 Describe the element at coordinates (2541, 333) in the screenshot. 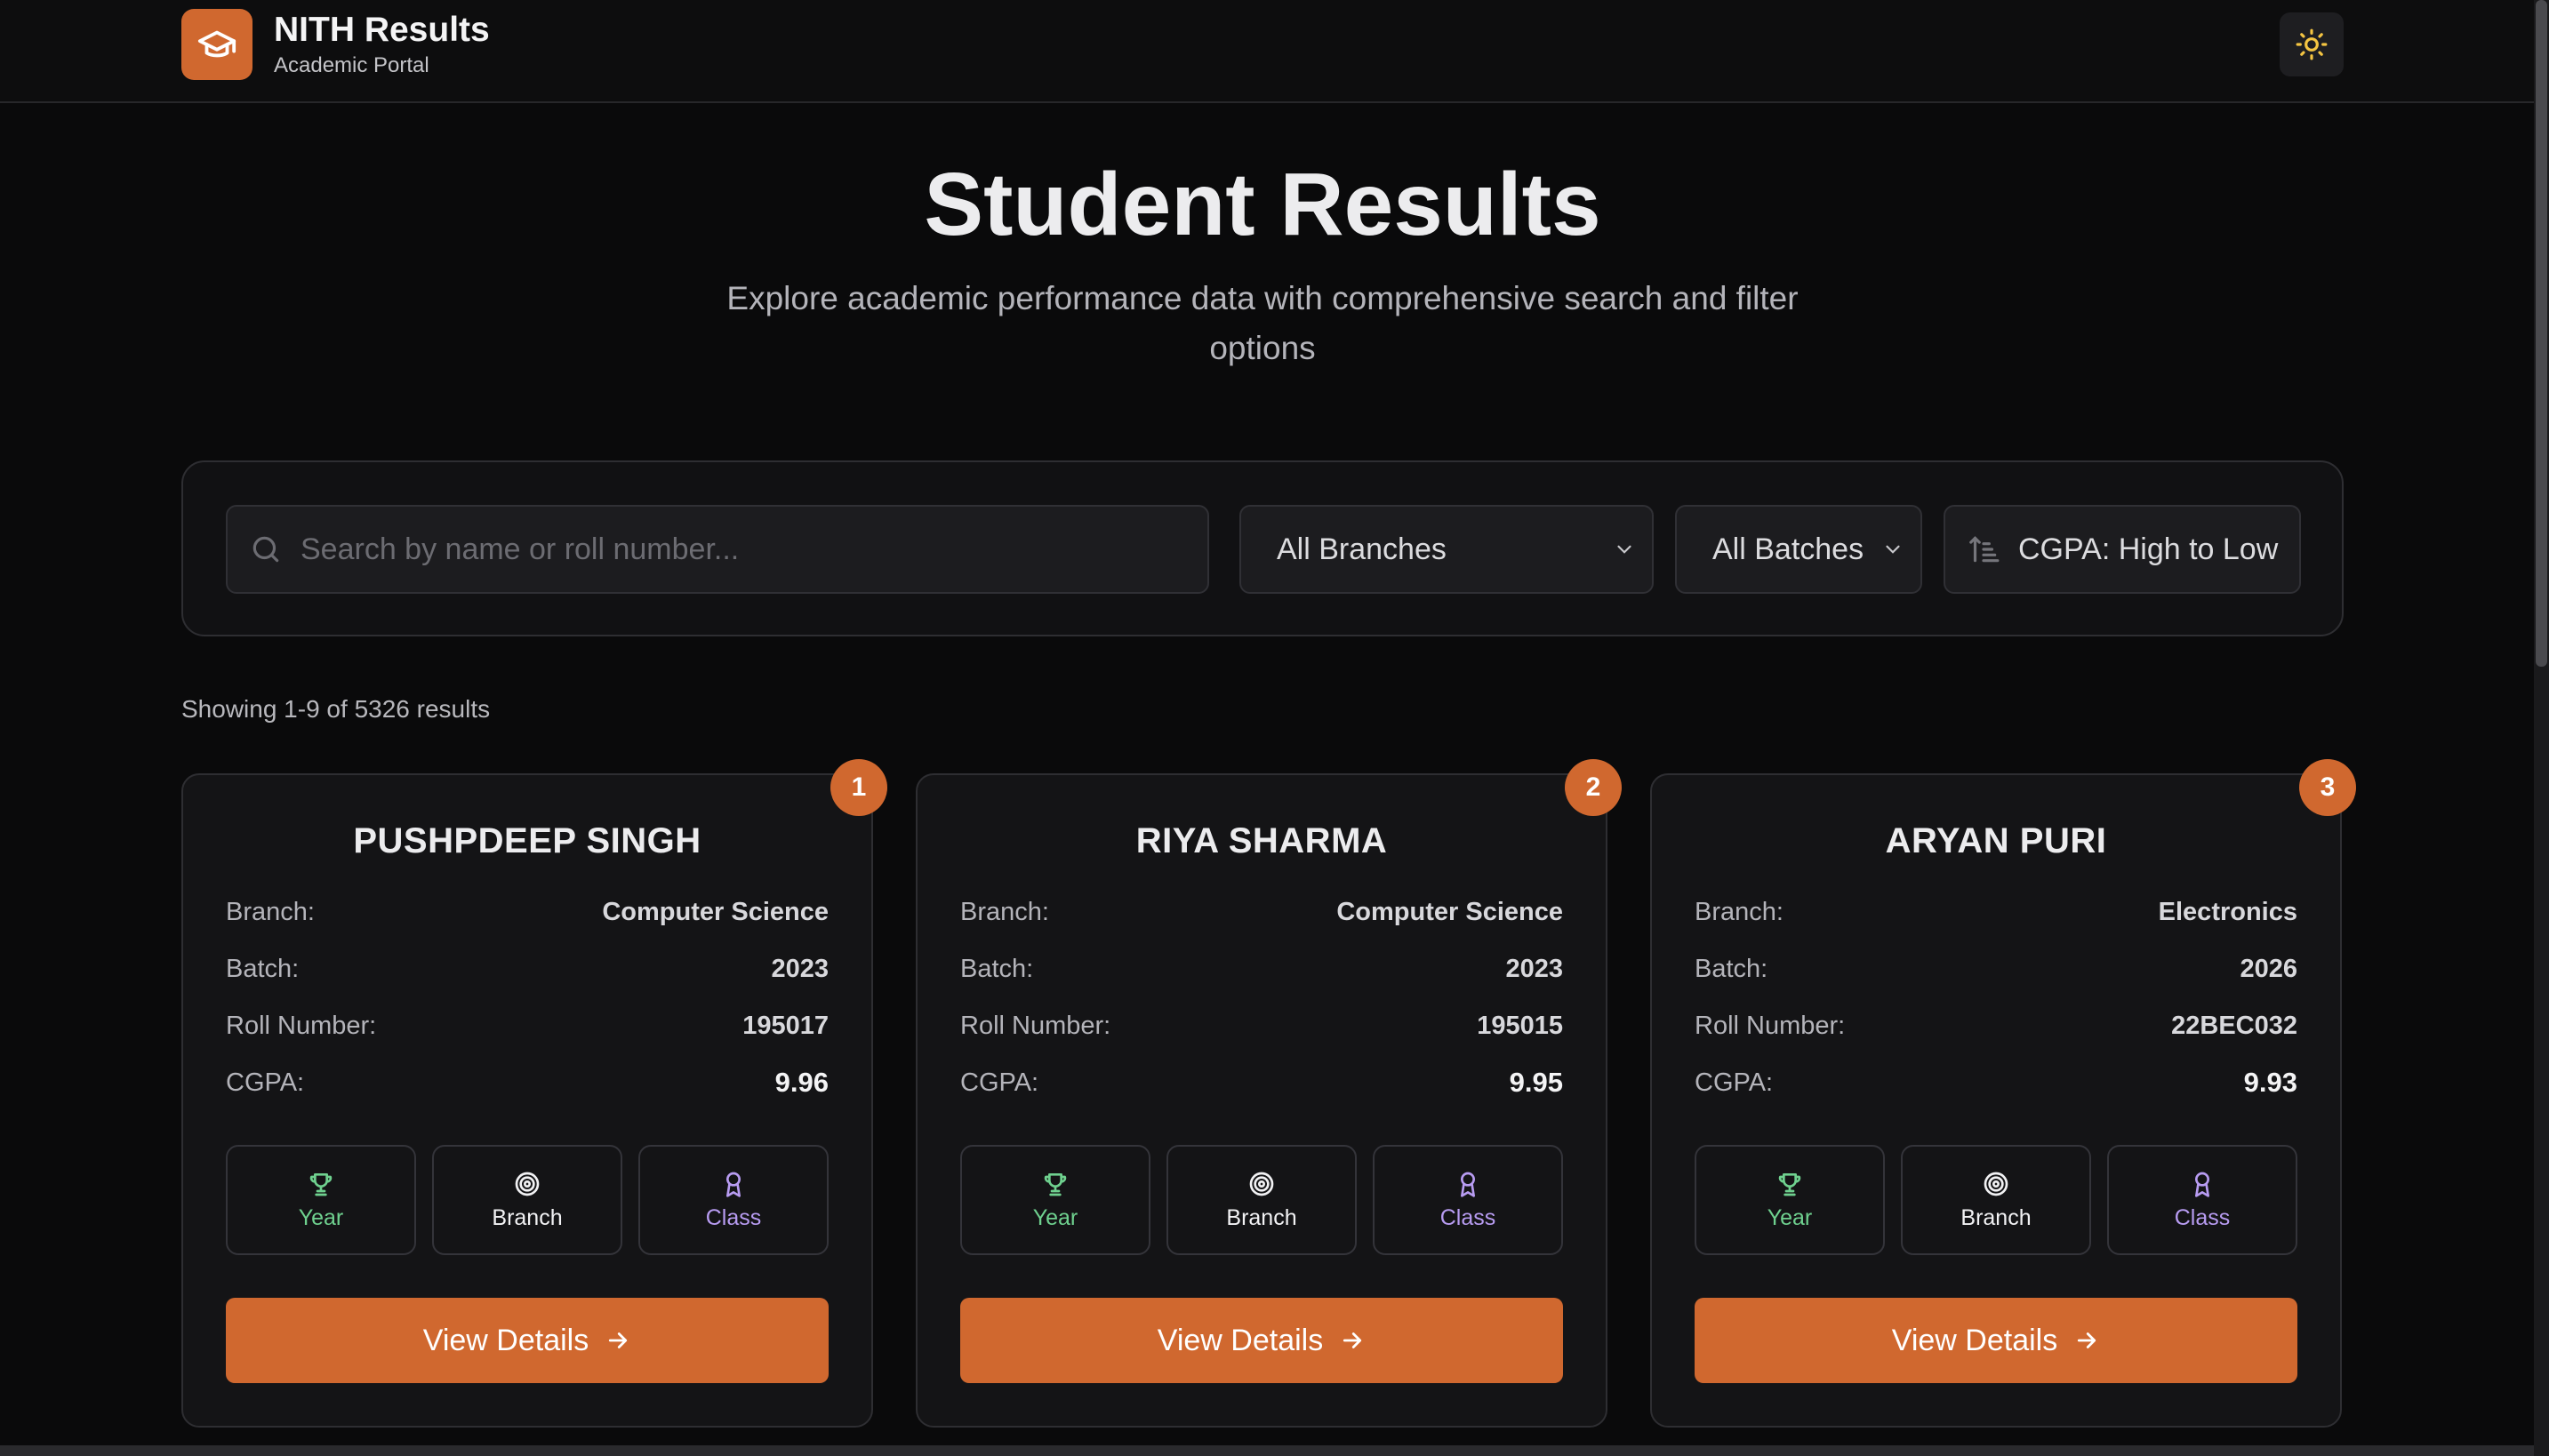

I see `scrollbar-thumb` at that location.